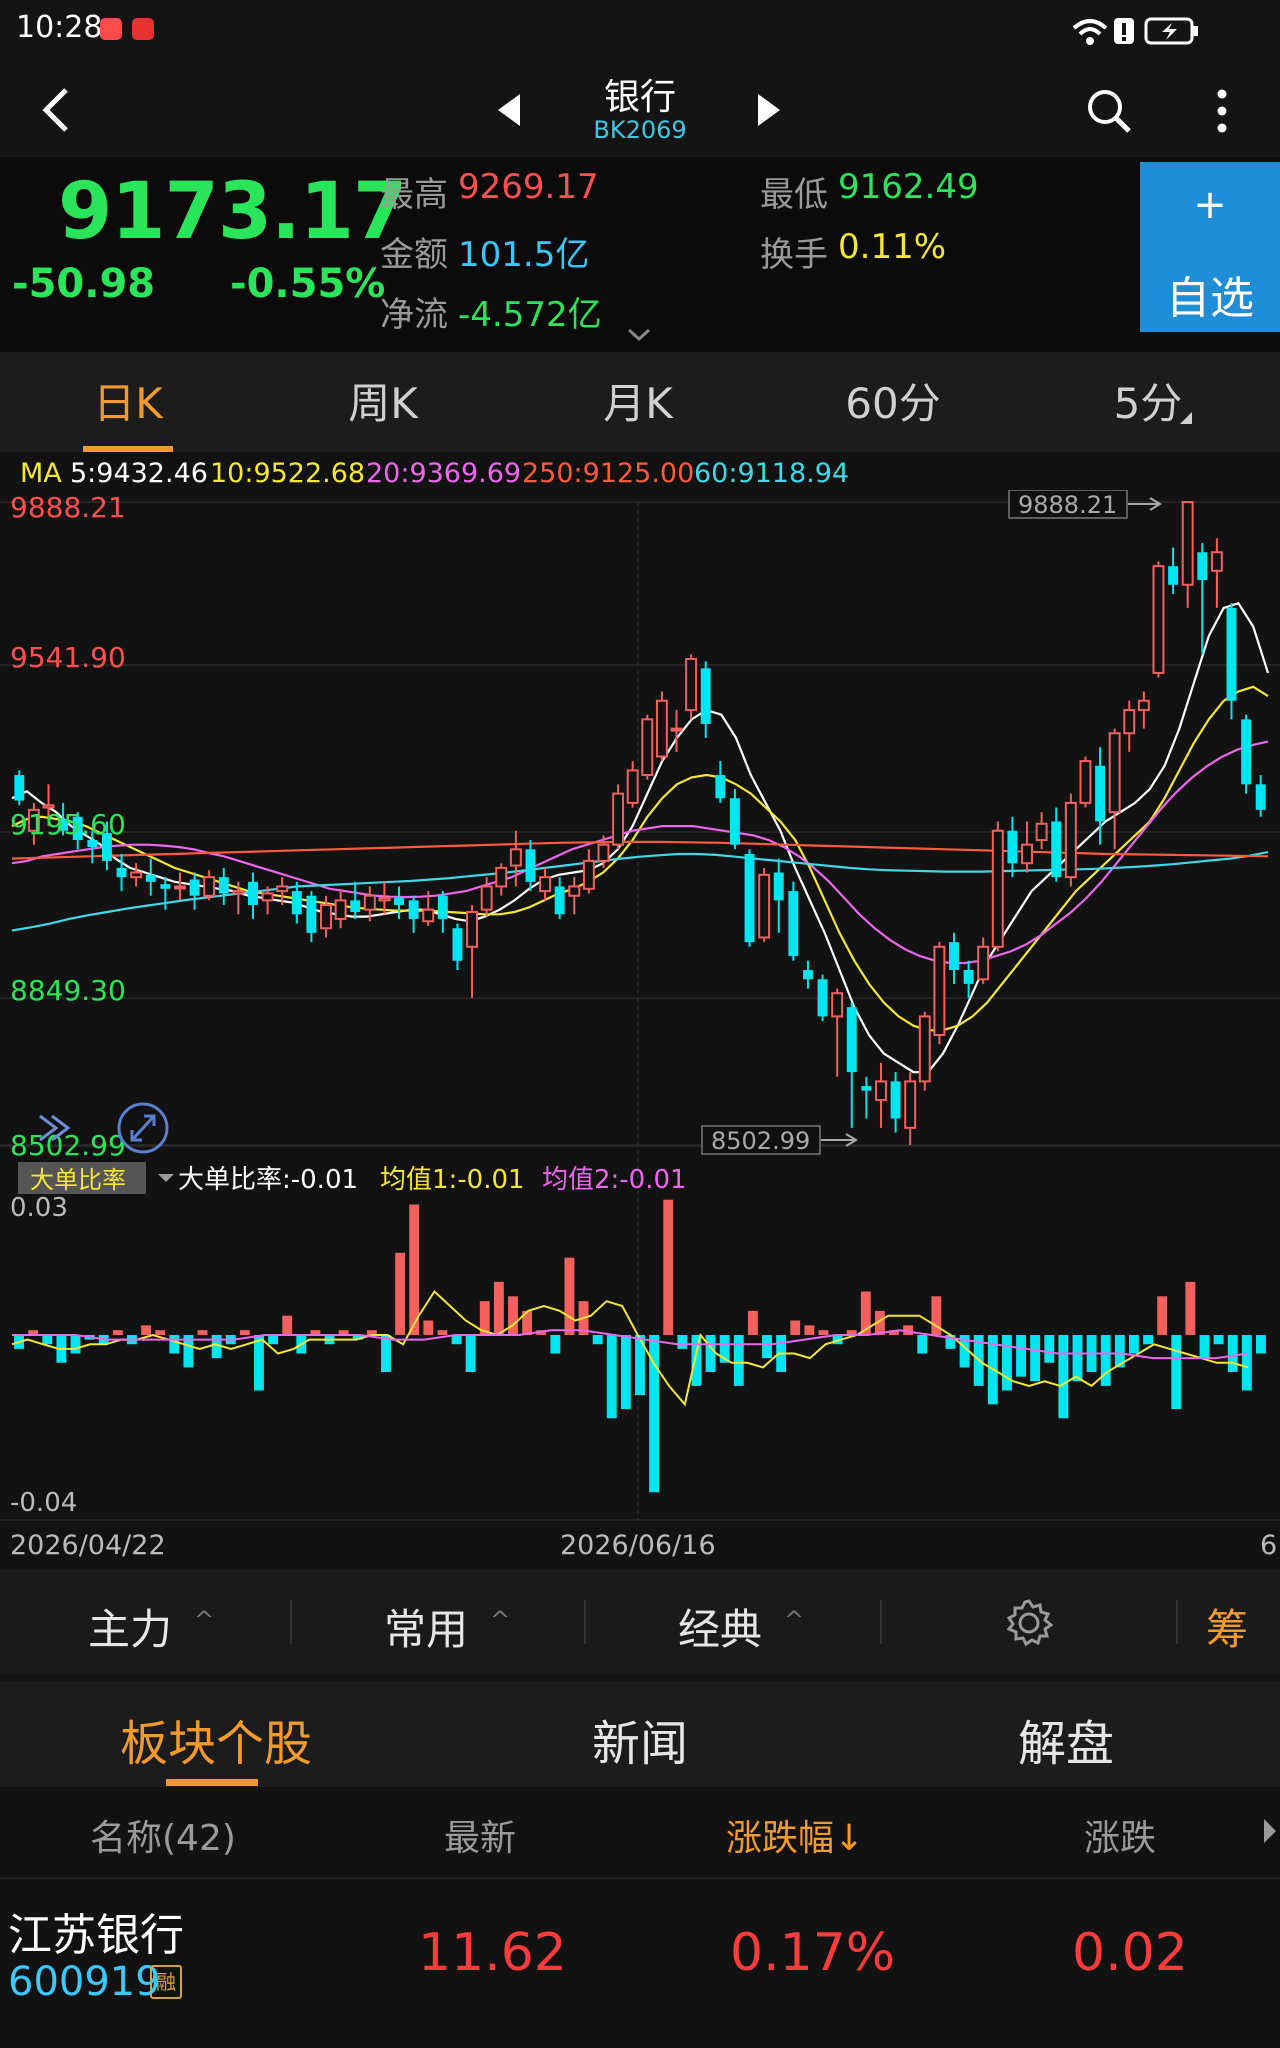 This screenshot has height=2048, width=1280. What do you see at coordinates (769, 110) in the screenshot?
I see `next-sector-icon` at bounding box center [769, 110].